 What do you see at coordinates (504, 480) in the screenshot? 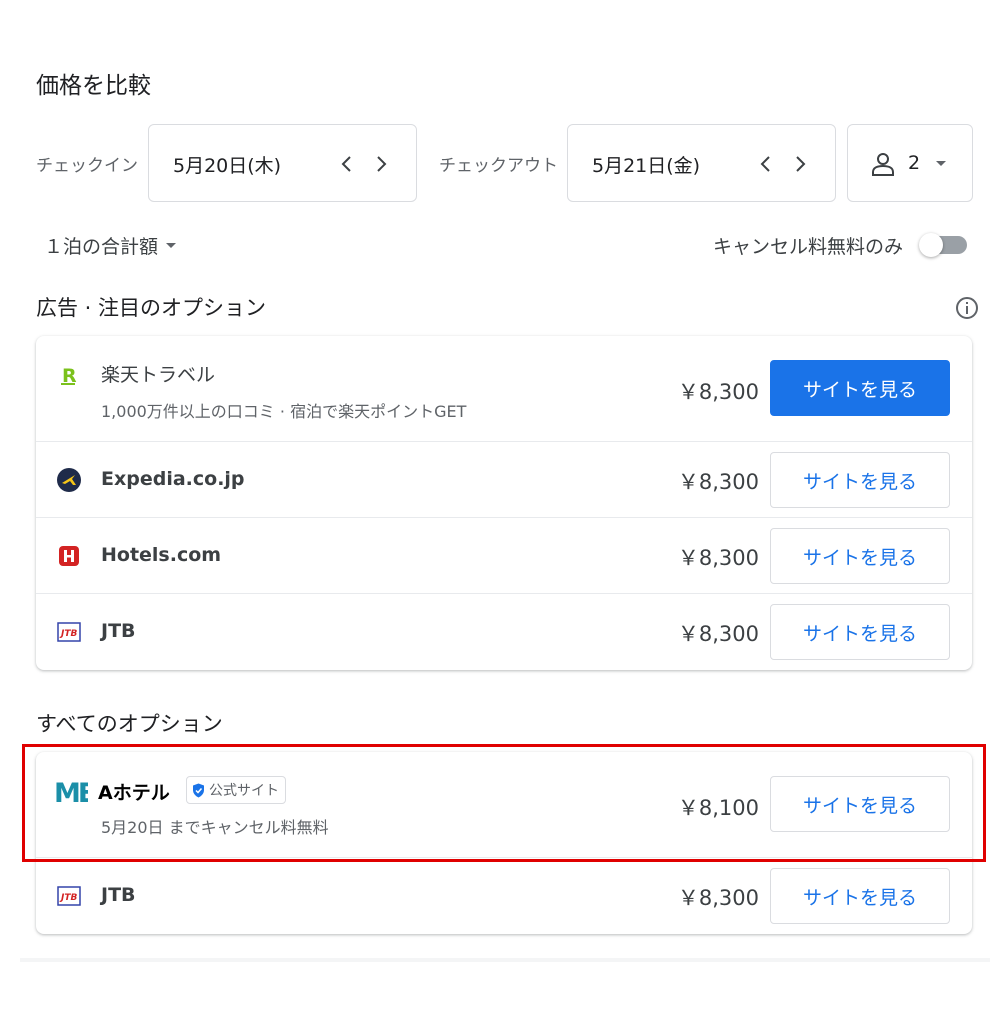
I see `list-item: Expedia.co.jp ￥8,300 サイトを見る` at bounding box center [504, 480].